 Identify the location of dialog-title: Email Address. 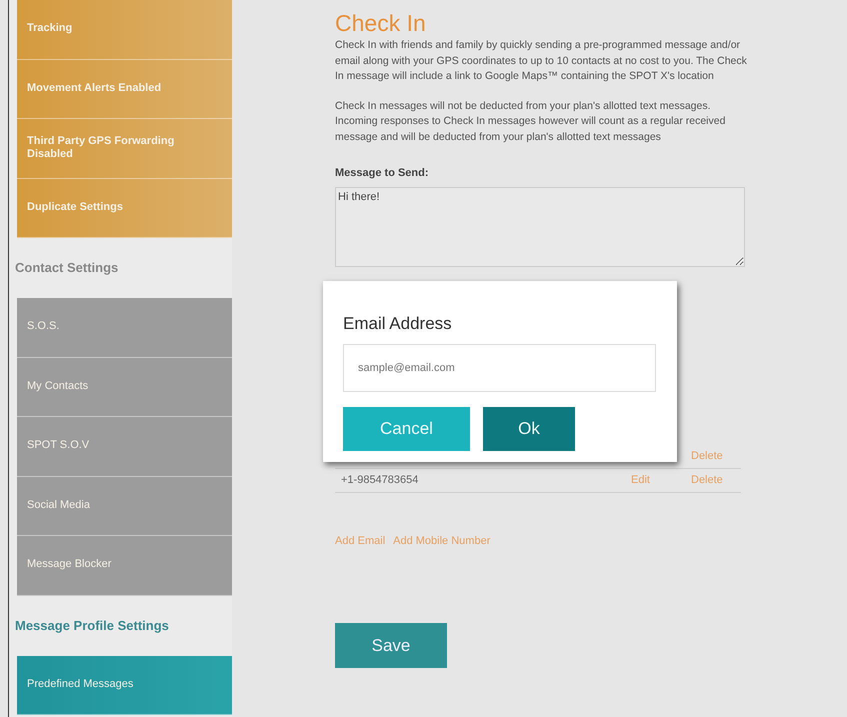
(398, 324).